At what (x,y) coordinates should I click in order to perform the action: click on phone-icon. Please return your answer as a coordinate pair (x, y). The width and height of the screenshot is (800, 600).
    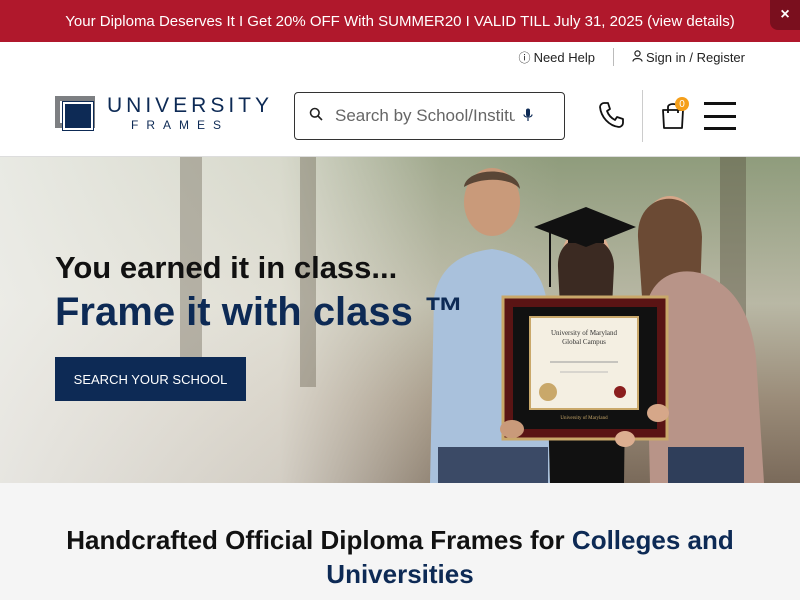
    Looking at the image, I should click on (612, 115).